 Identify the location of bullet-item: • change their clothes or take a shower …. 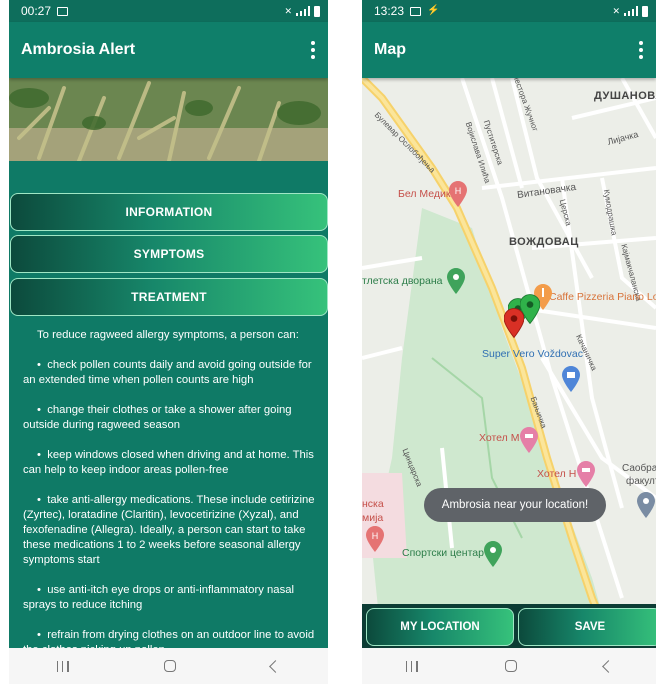
(157, 417).